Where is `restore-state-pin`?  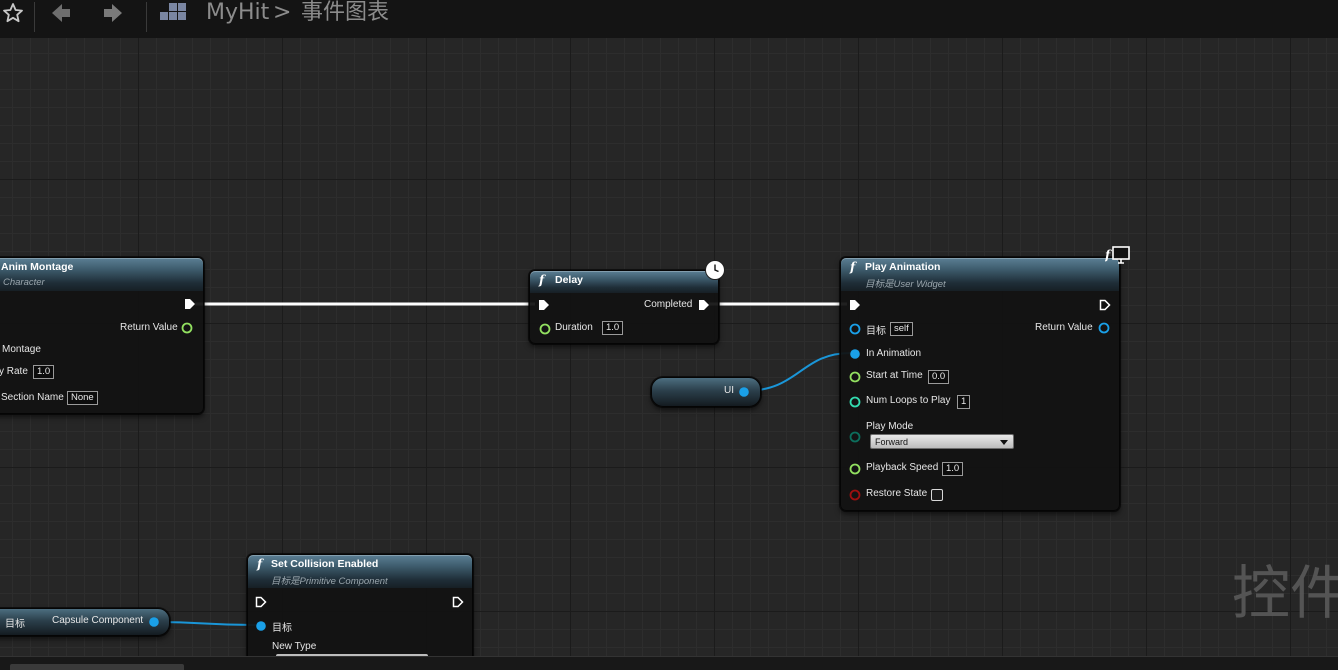 restore-state-pin is located at coordinates (855, 495).